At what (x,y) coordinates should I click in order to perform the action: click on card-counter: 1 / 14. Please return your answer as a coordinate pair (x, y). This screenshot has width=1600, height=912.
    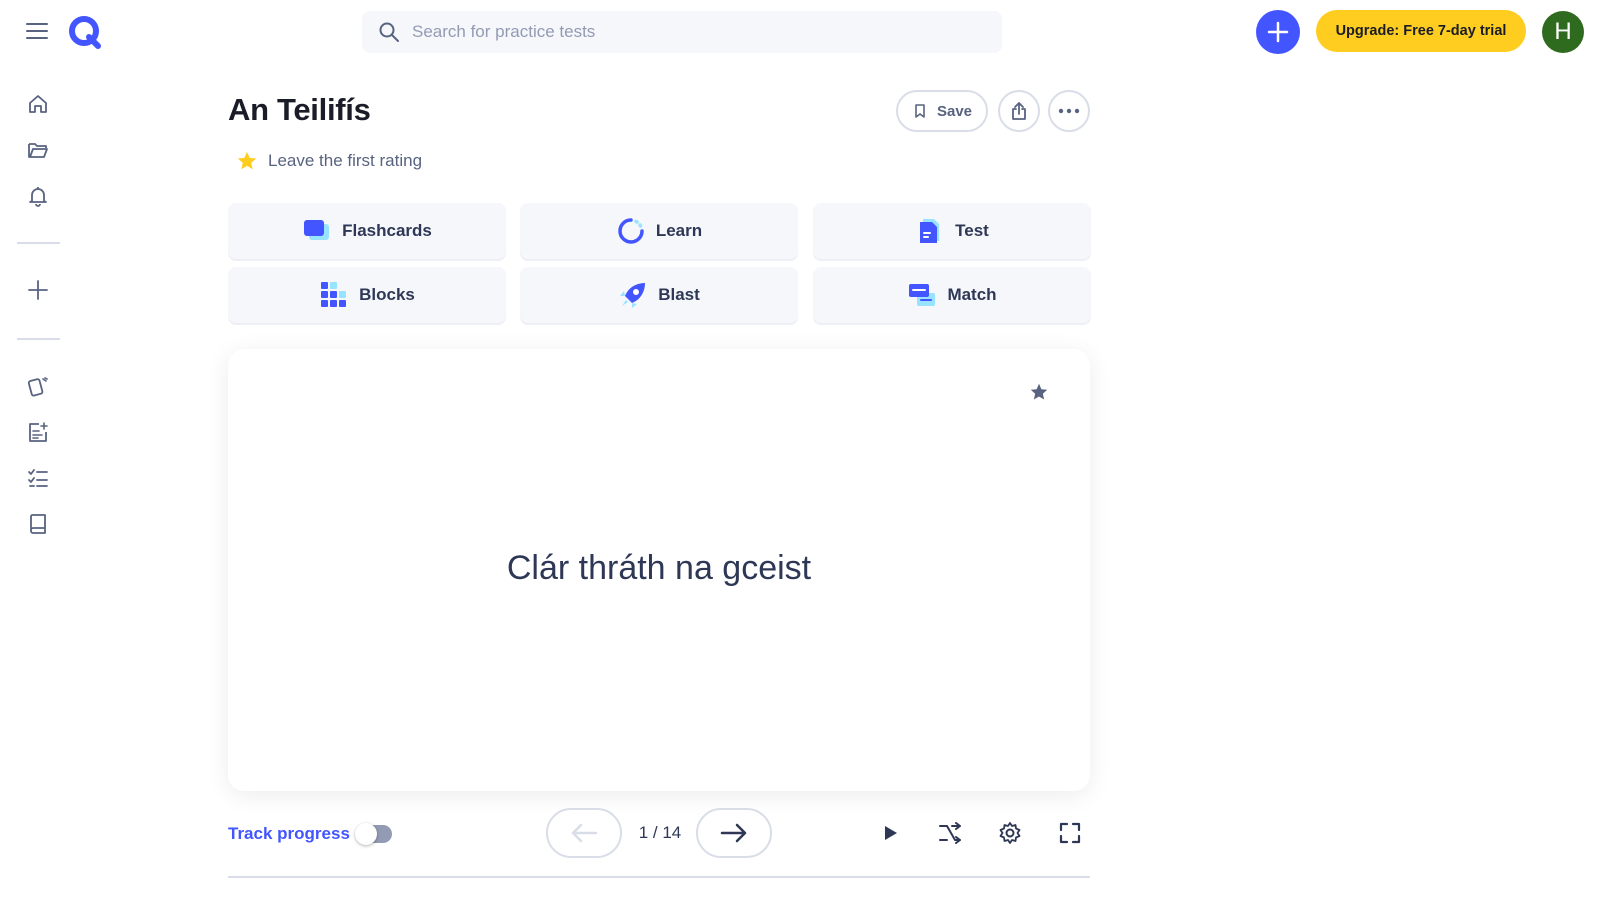
    Looking at the image, I should click on (660, 832).